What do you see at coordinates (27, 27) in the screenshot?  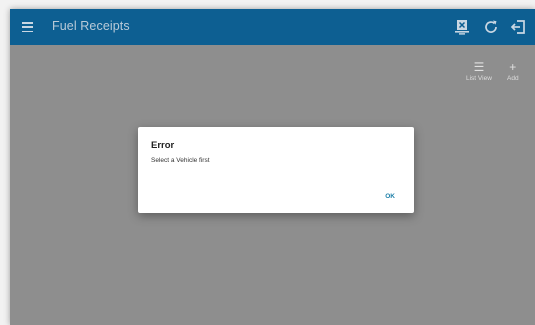 I see `hamburger-menu-icon` at bounding box center [27, 27].